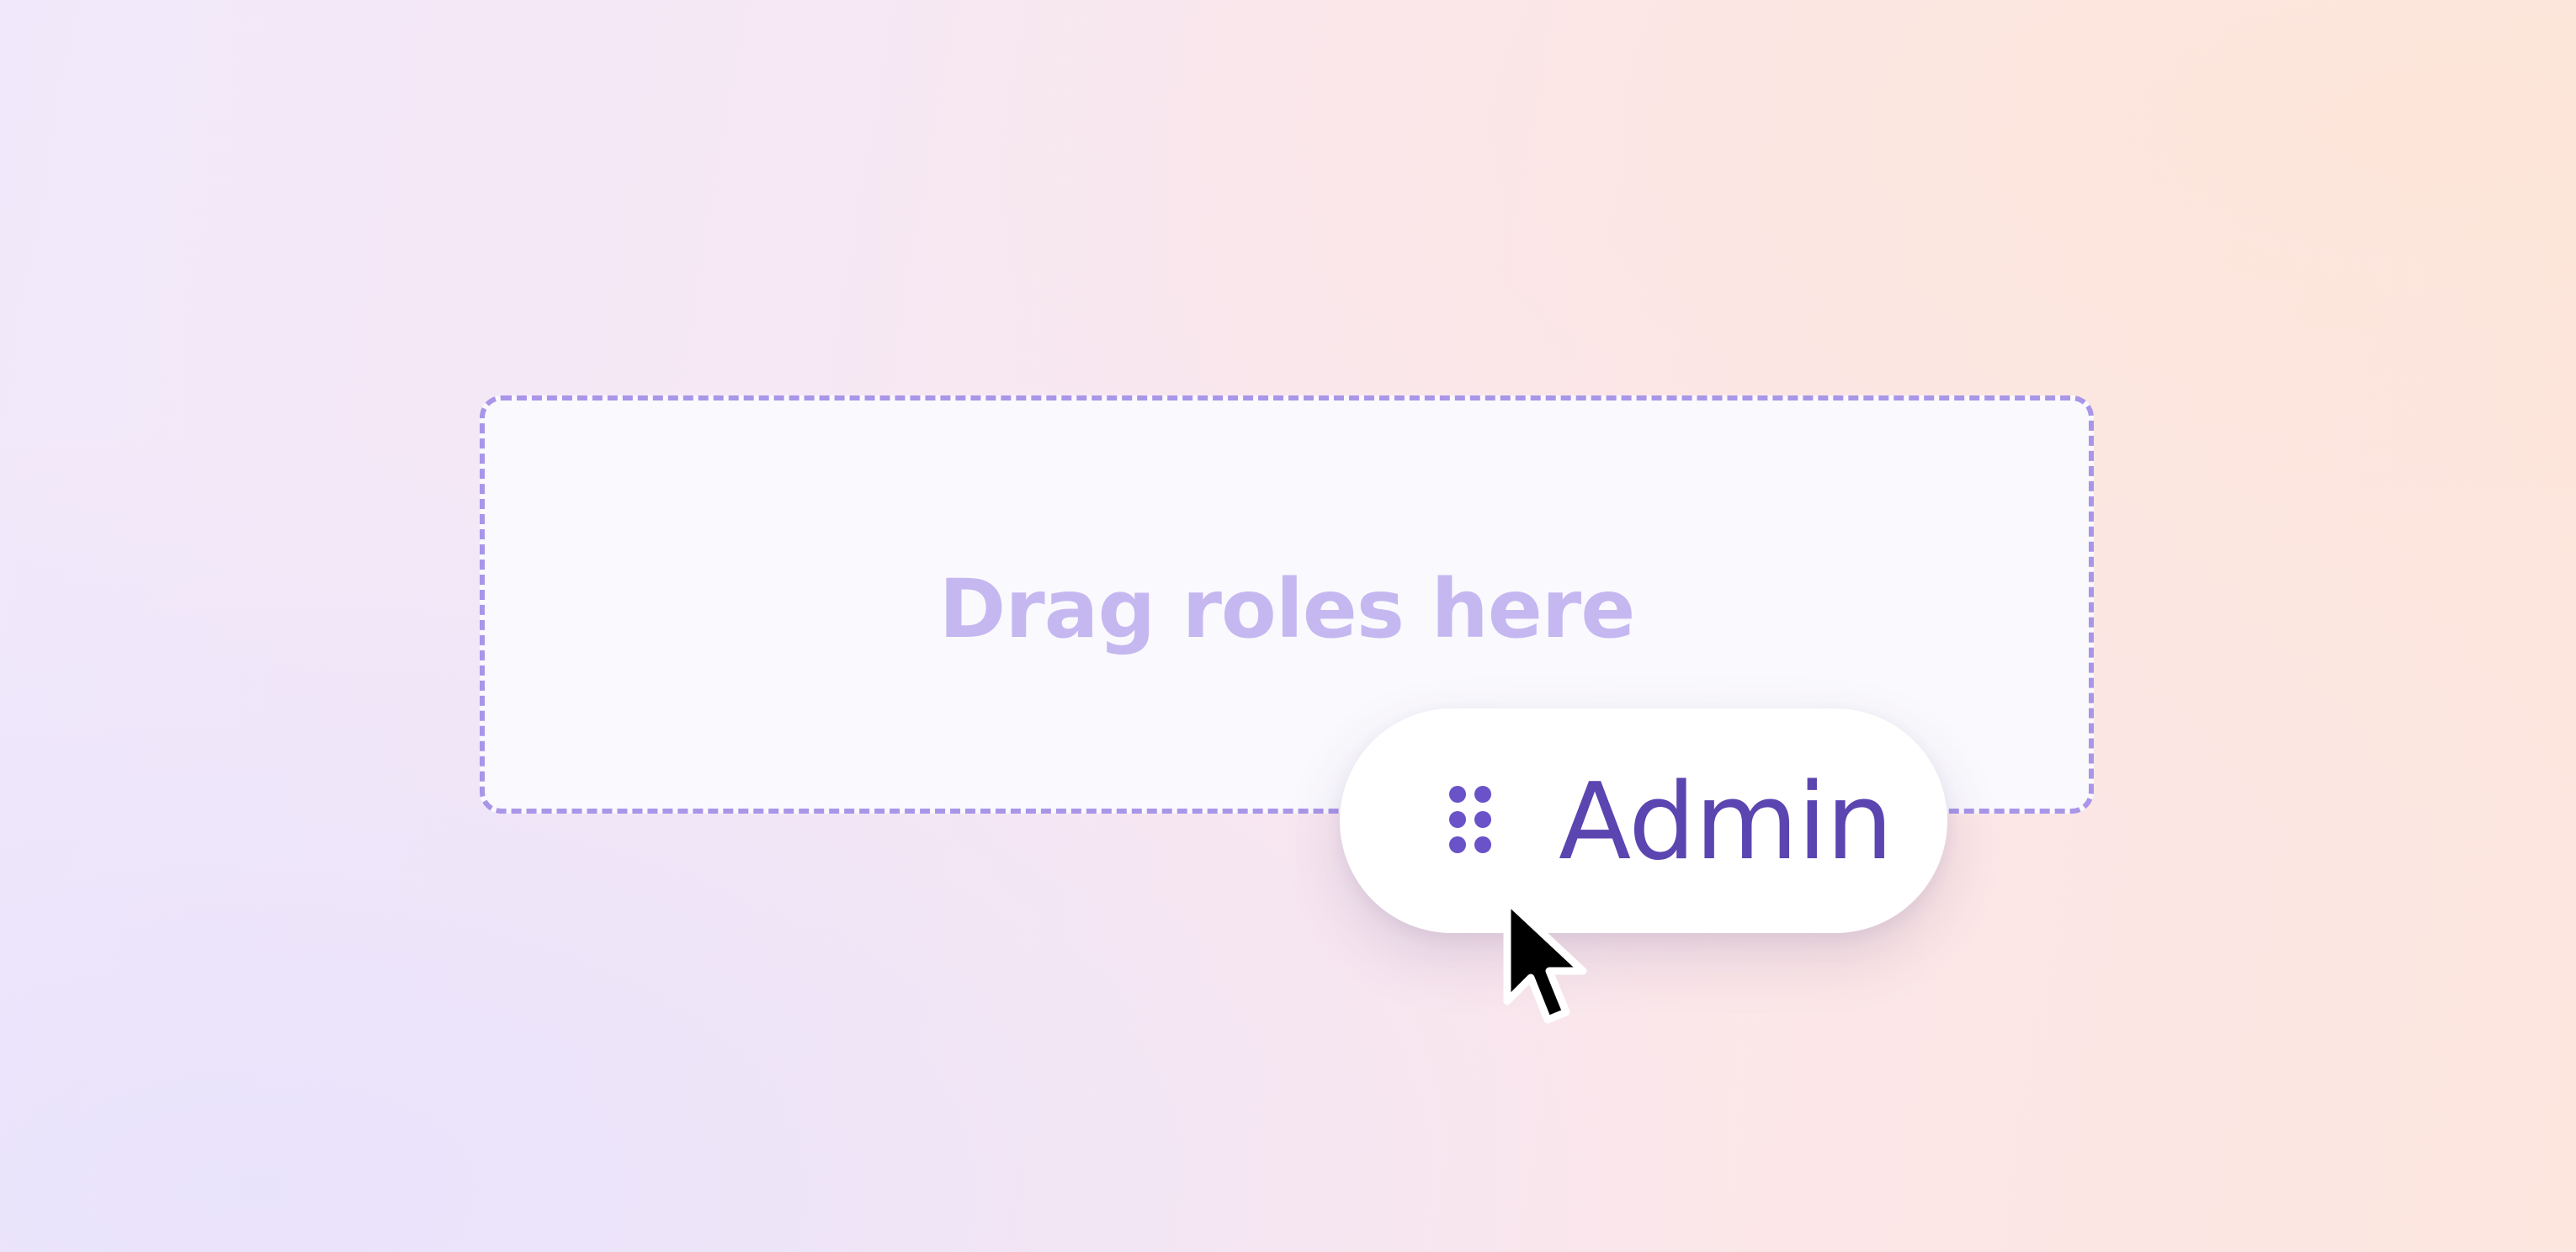 Image resolution: width=2576 pixels, height=1252 pixels. What do you see at coordinates (1726, 821) in the screenshot?
I see `role-chip-label: Admin` at bounding box center [1726, 821].